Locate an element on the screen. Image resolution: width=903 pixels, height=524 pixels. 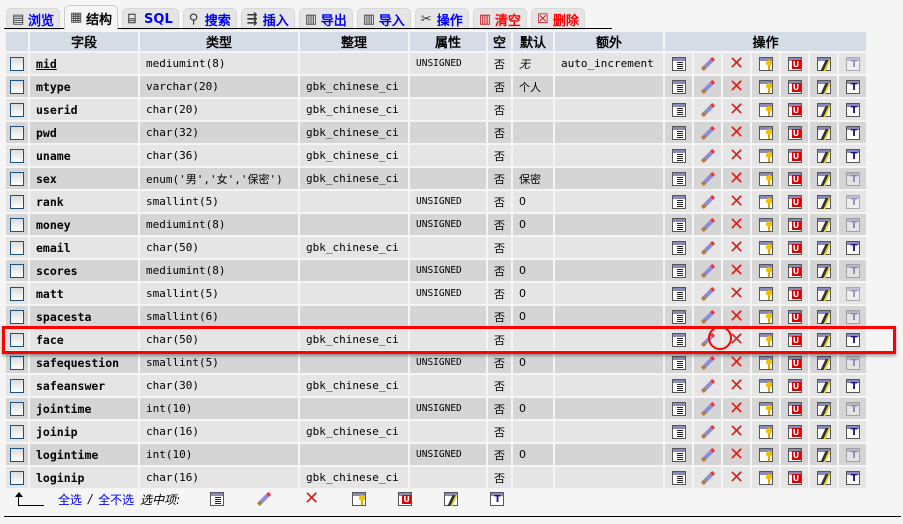
tab-import: ▥ 导入 is located at coordinates (383, 19).